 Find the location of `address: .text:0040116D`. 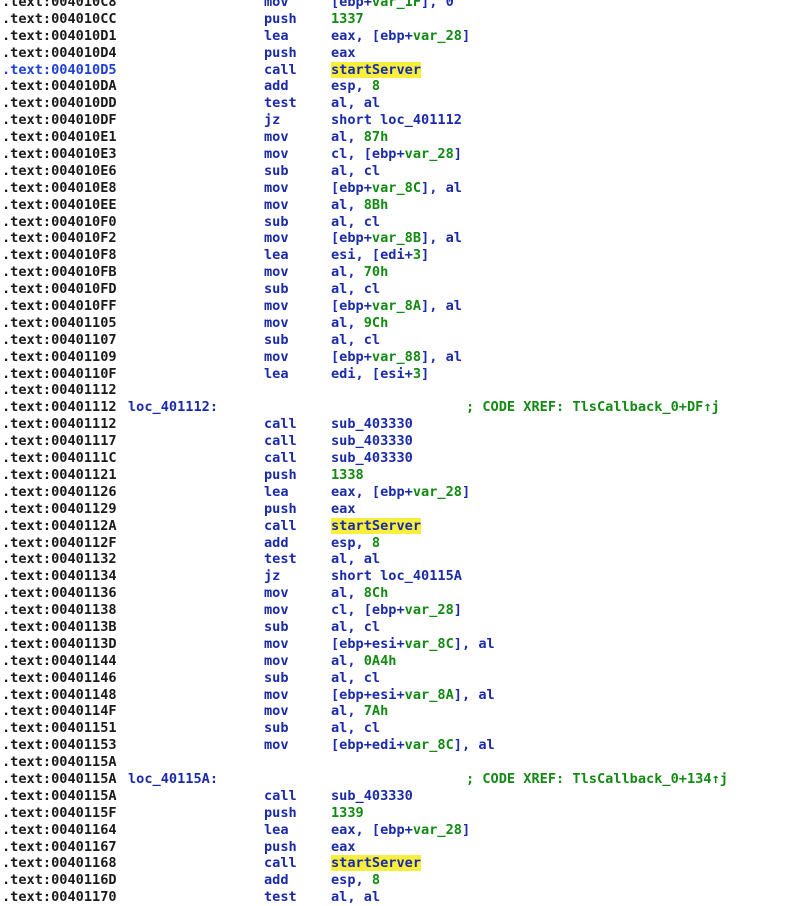

address: .text:0040116D is located at coordinates (59, 880).